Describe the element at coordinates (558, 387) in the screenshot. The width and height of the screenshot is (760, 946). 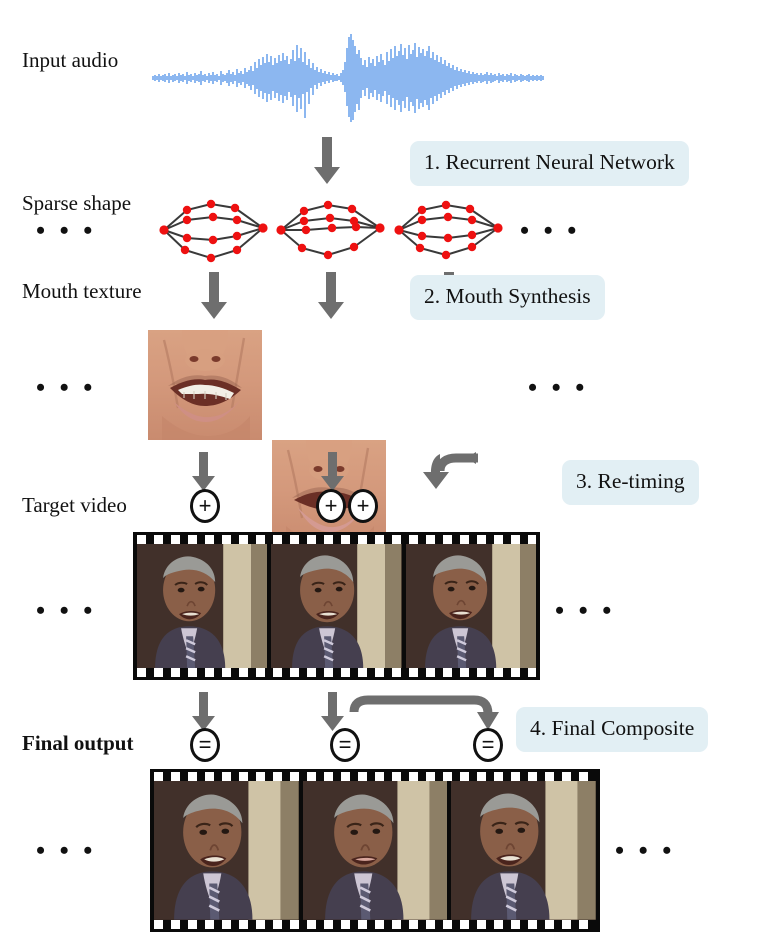
I see `ellipsis-right-texture: • • •` at that location.